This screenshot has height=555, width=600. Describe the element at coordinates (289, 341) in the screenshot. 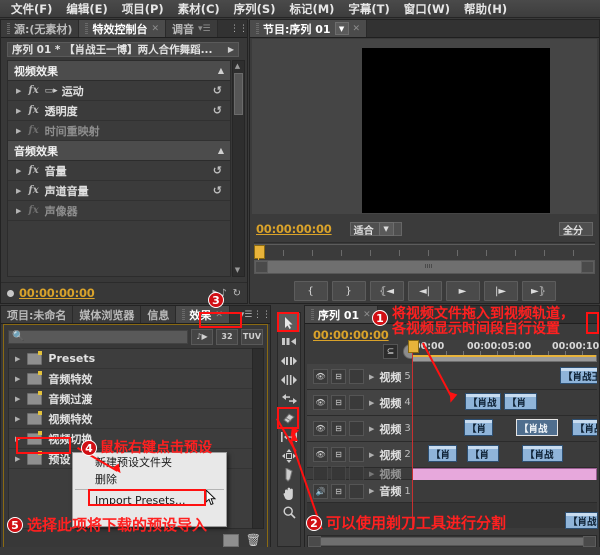

I see `track-select-tool` at that location.